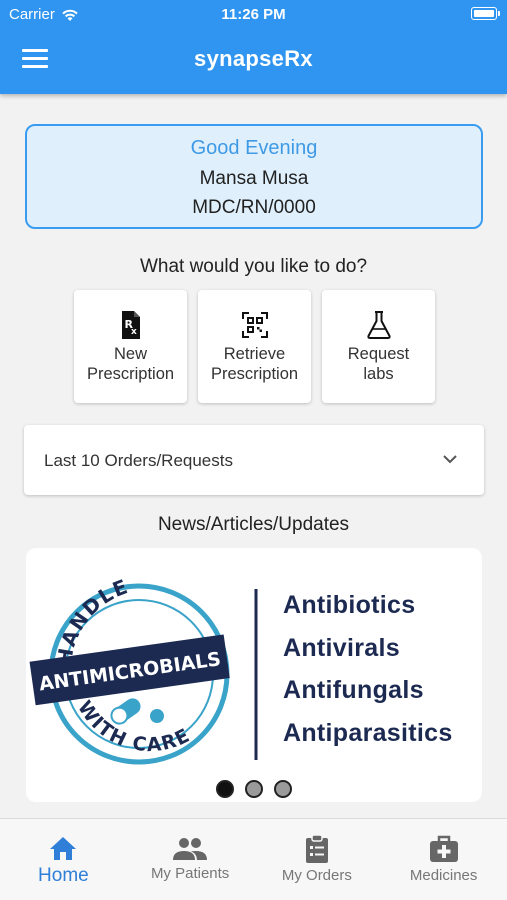 The width and height of the screenshot is (507, 900). I want to click on banner-item: Antifungals, so click(353, 690).